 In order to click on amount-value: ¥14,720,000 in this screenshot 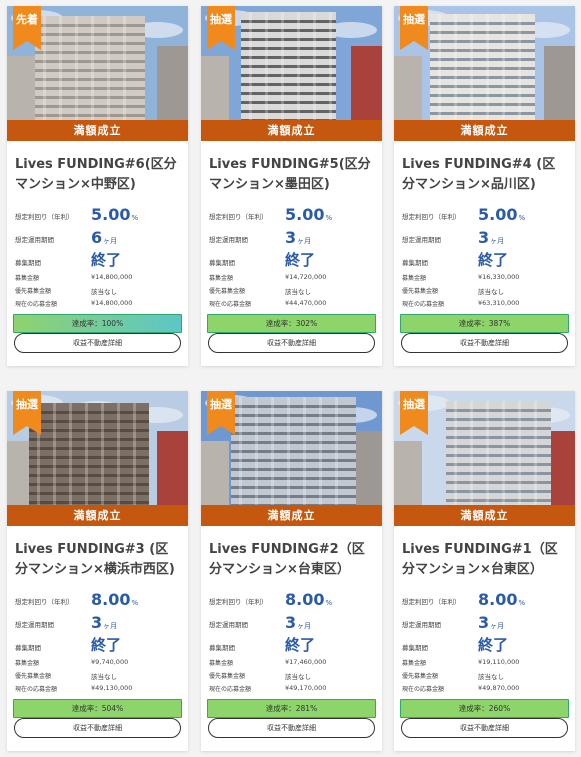, I will do `click(306, 277)`.